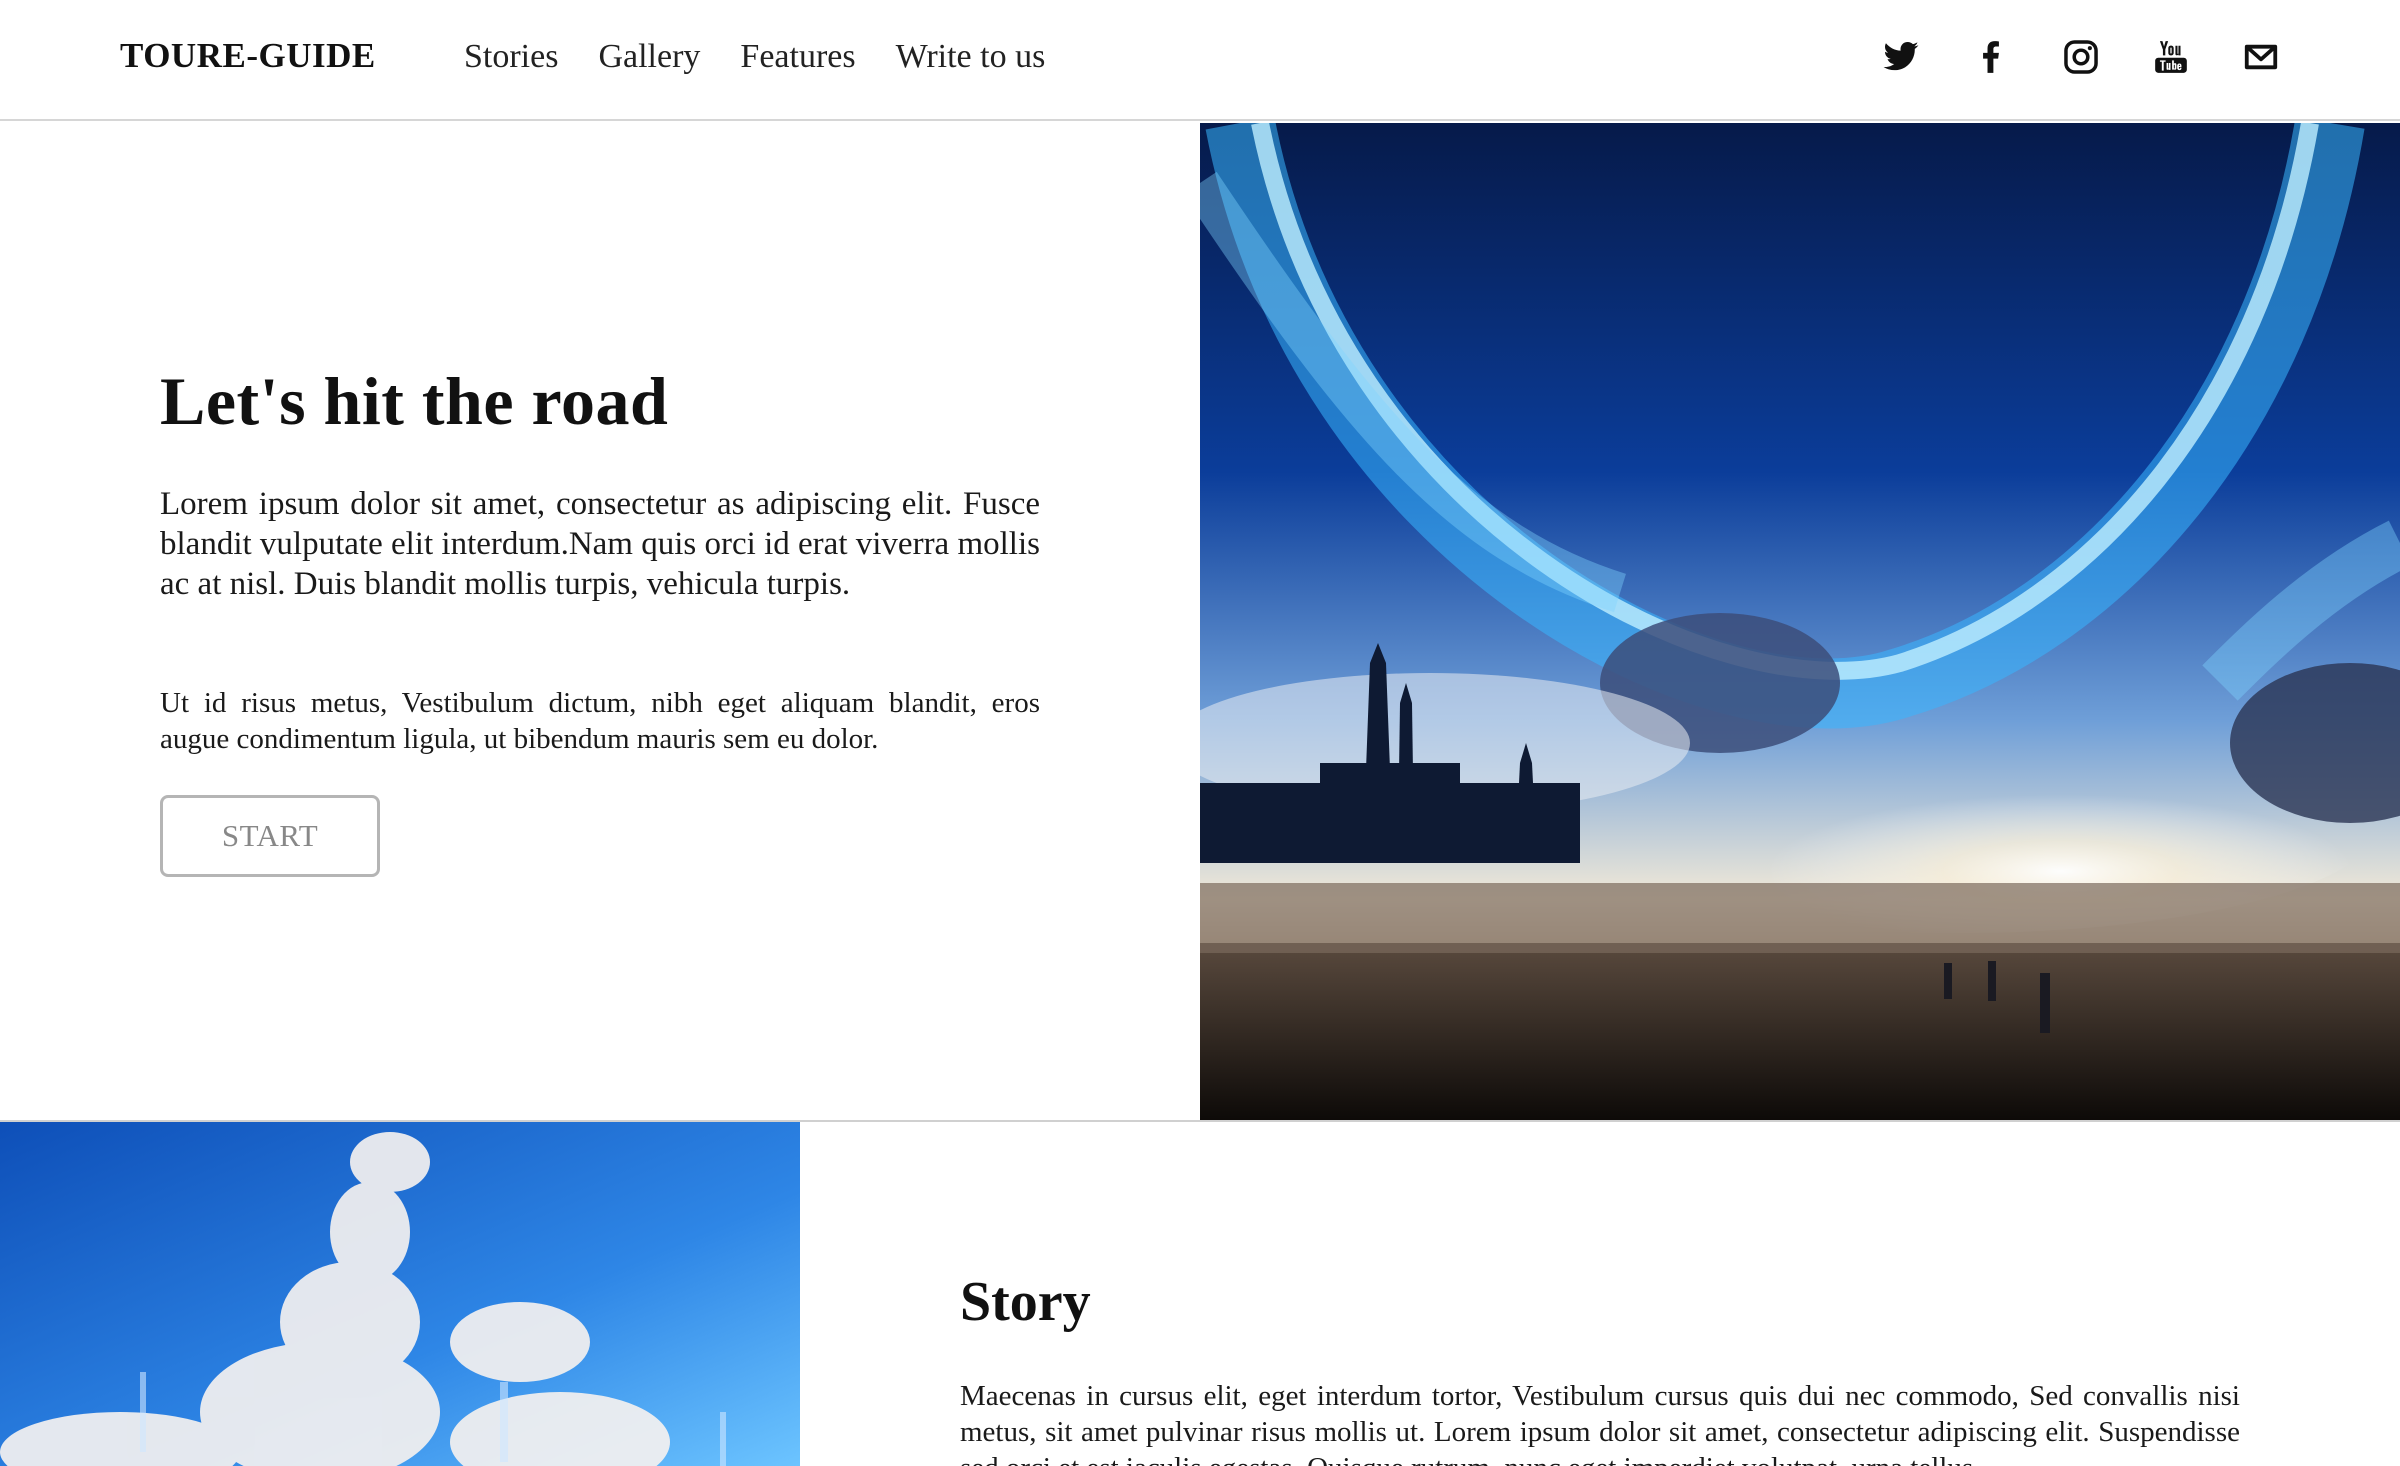  I want to click on nav-link-write-to-us: Write to us, so click(971, 57).